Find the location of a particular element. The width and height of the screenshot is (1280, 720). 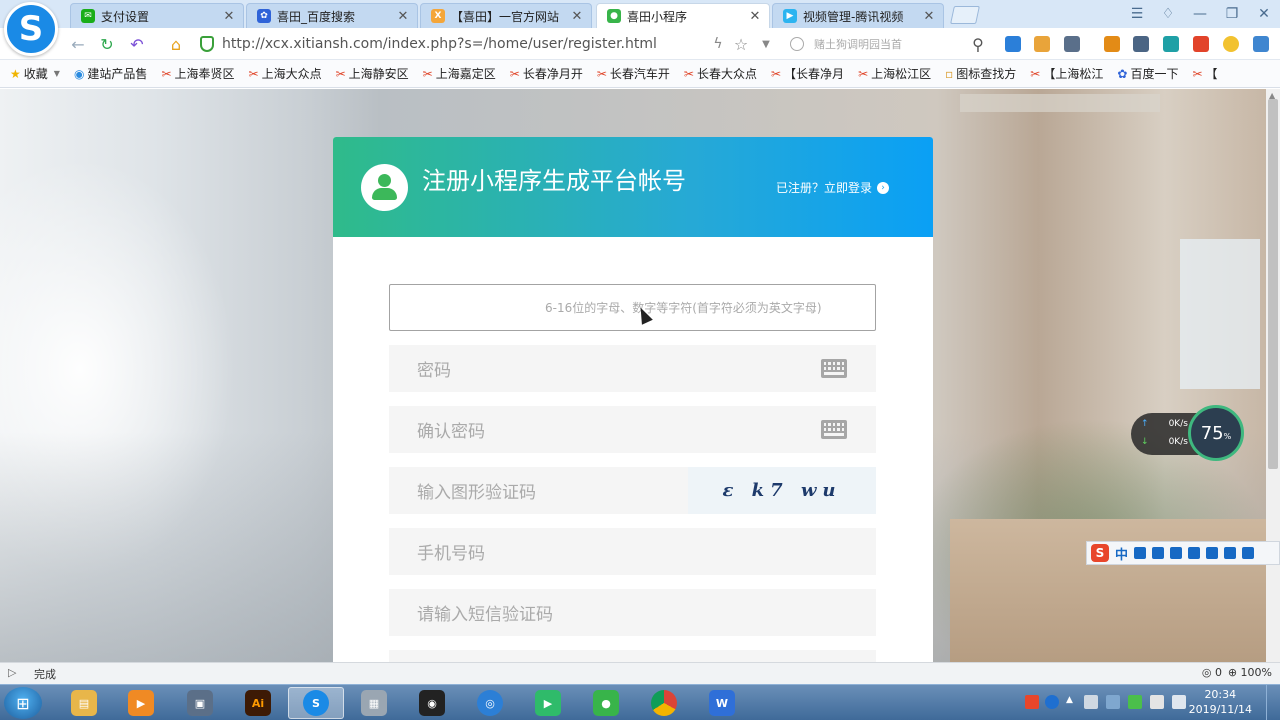

usb-icon is located at coordinates (1113, 702).